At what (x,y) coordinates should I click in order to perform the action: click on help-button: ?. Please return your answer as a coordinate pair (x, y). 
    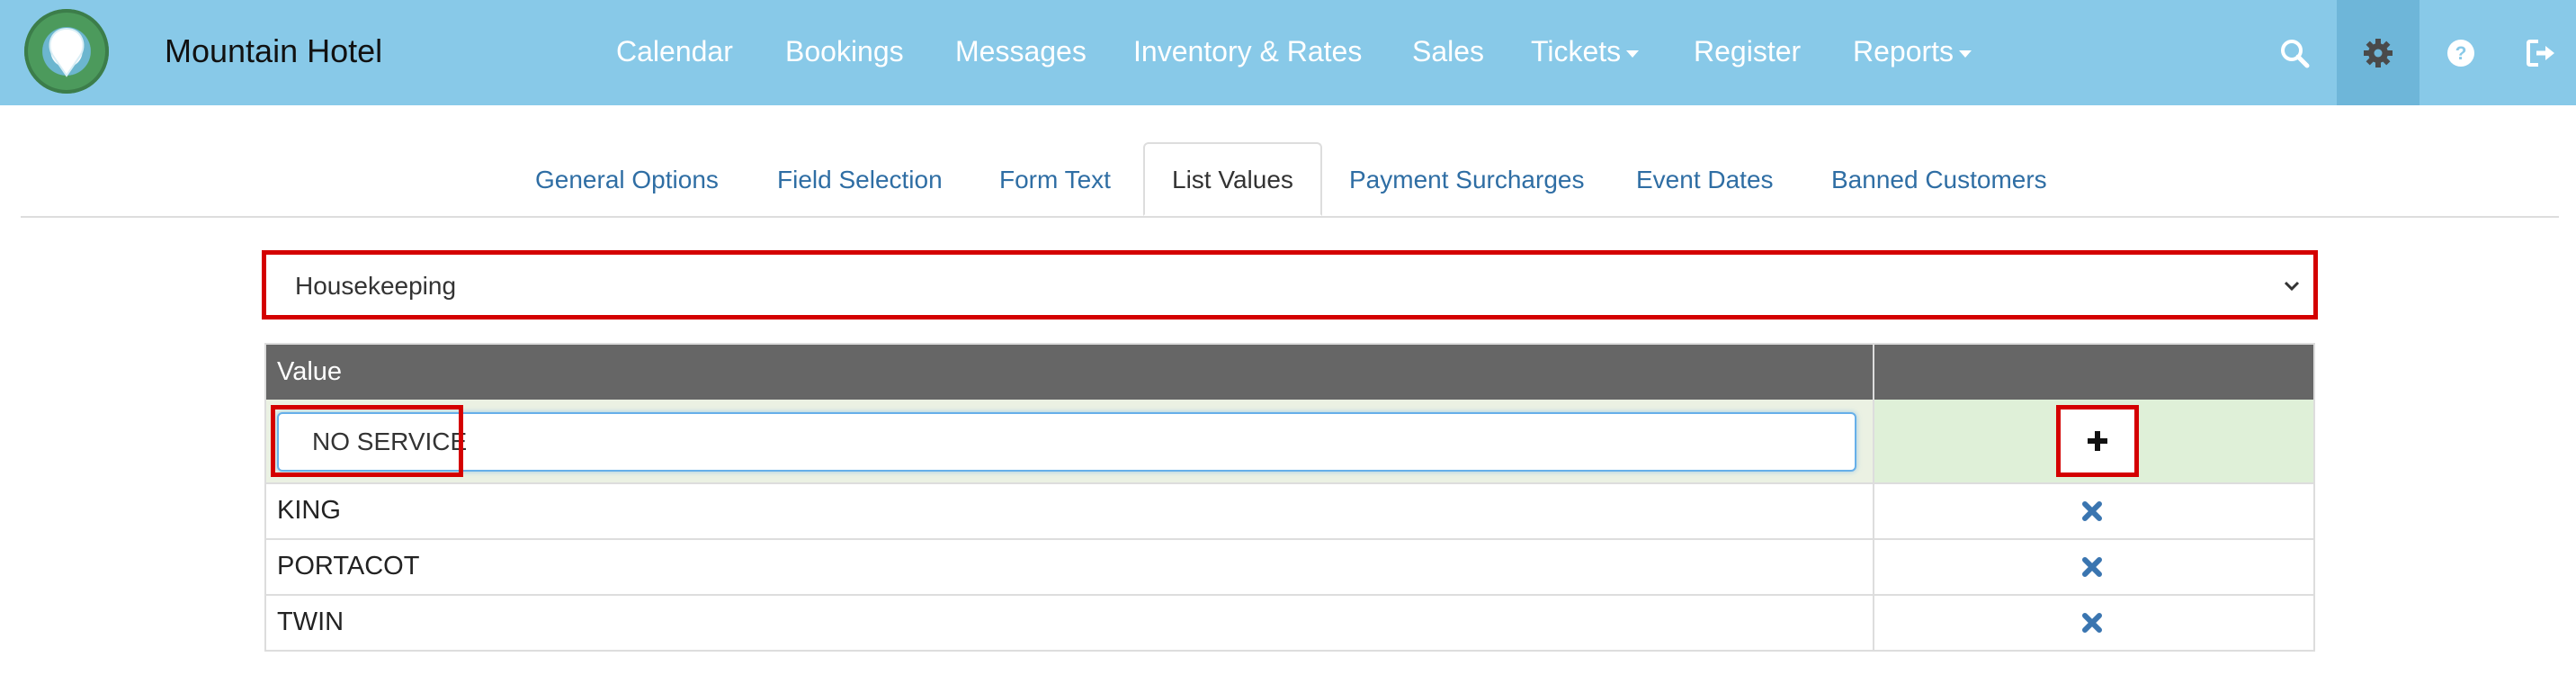
    Looking at the image, I should click on (2460, 52).